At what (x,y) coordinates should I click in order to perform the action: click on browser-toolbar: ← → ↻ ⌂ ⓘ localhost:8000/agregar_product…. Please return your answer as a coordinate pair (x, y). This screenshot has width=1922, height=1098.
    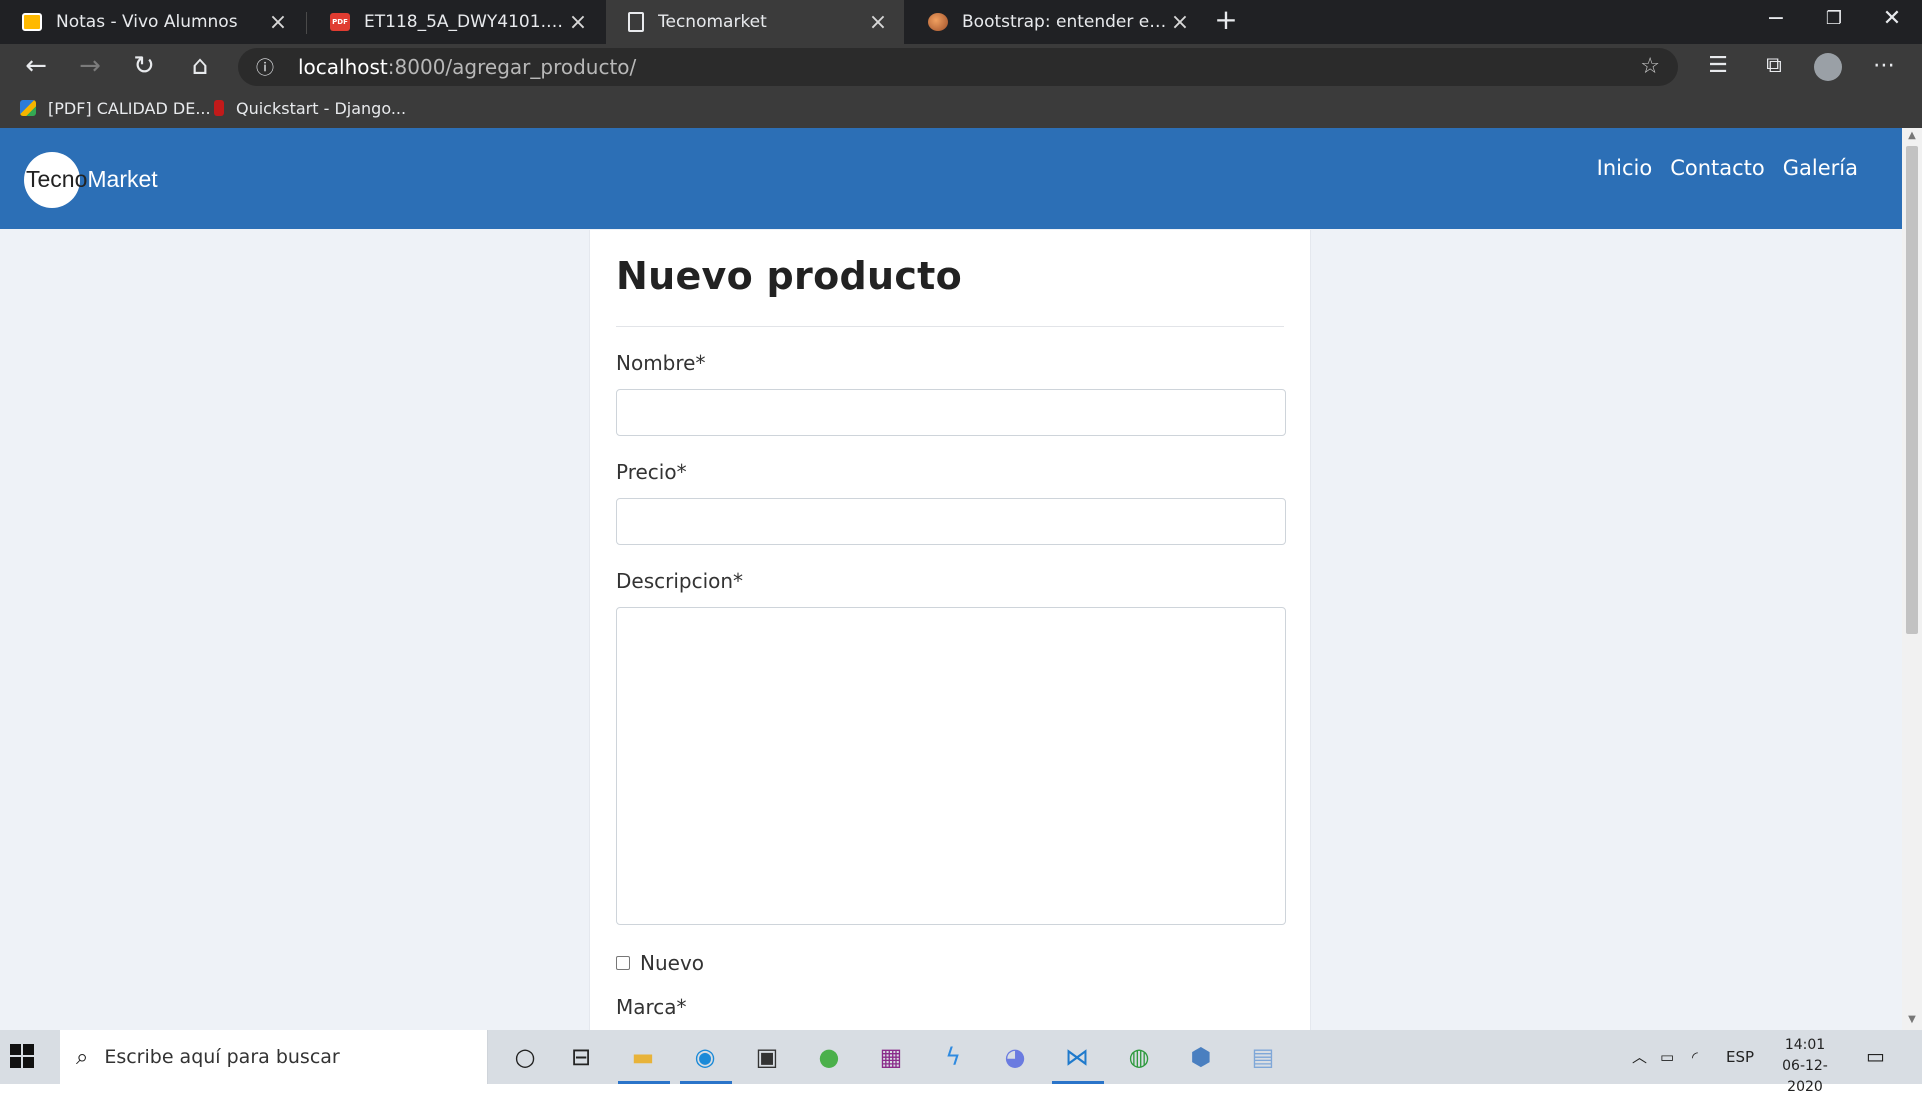
    Looking at the image, I should click on (961, 86).